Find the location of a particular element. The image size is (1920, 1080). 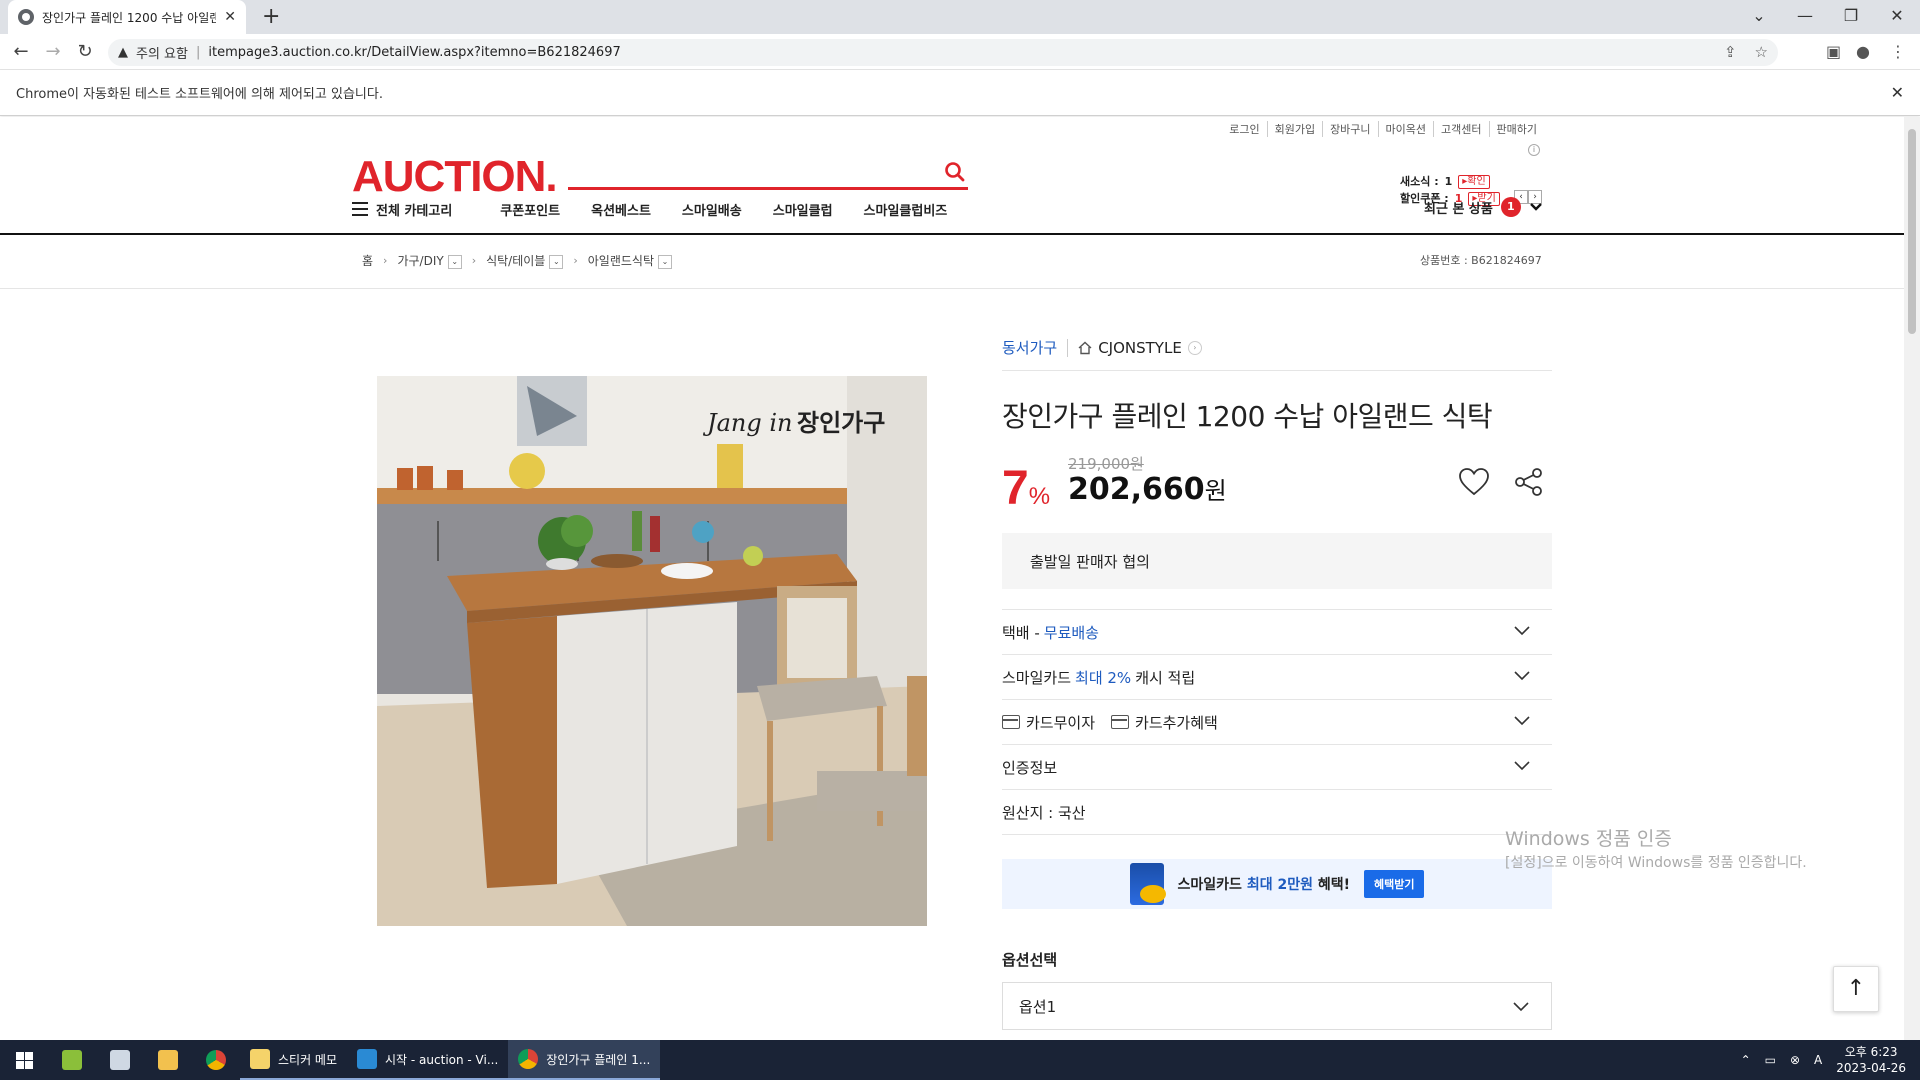

no-interest-label: 카드무이자 is located at coordinates (1060, 722).